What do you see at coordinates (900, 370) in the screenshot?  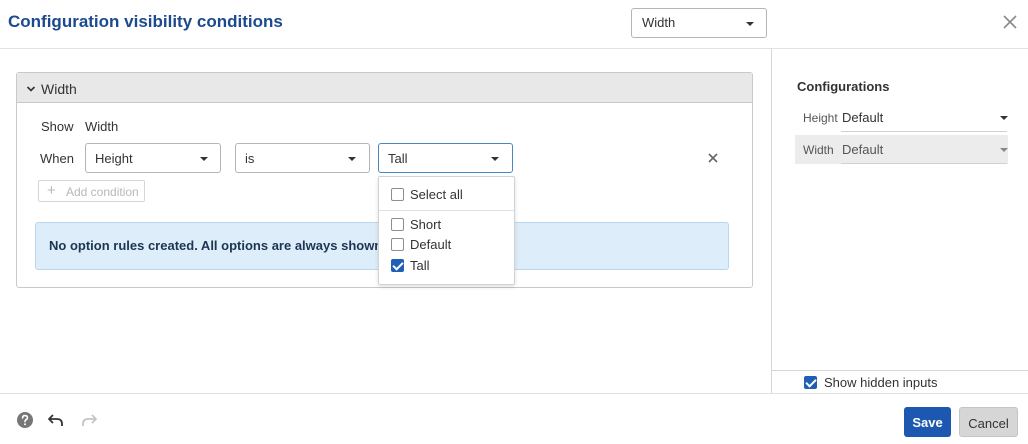 I see `sidebar-footer-divider` at bounding box center [900, 370].